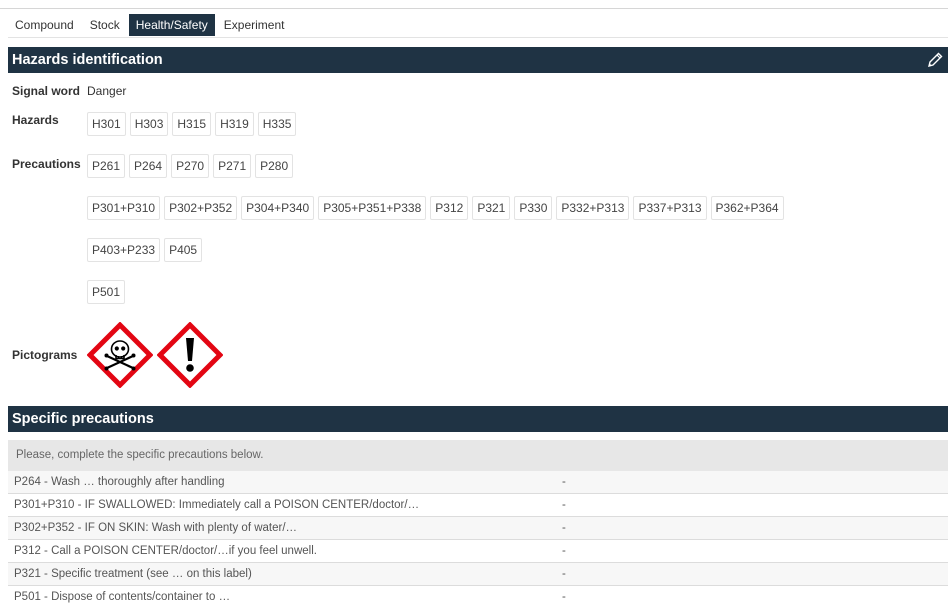  What do you see at coordinates (190, 355) in the screenshot?
I see `exclamation-mark-icon` at bounding box center [190, 355].